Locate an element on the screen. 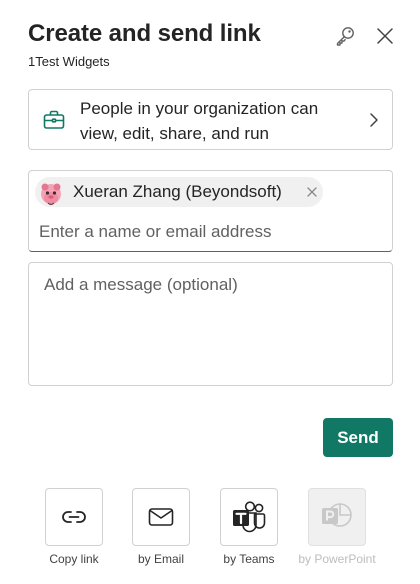 The image size is (420, 584). avatar is located at coordinates (51, 194).